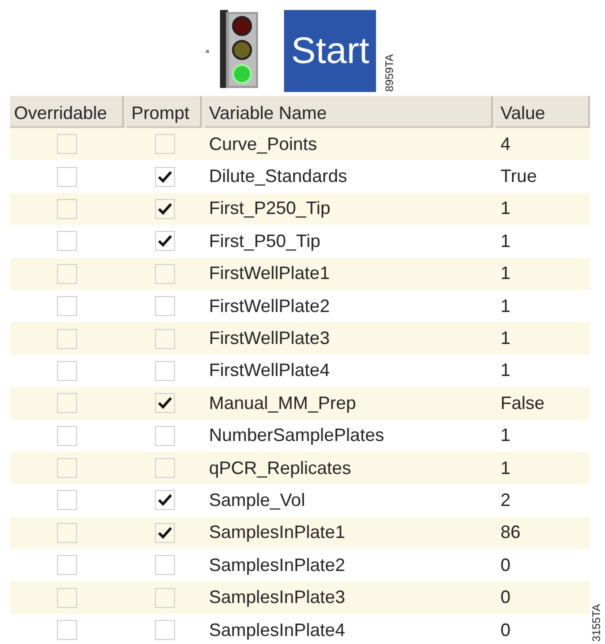  I want to click on variable-value: 86, so click(510, 532).